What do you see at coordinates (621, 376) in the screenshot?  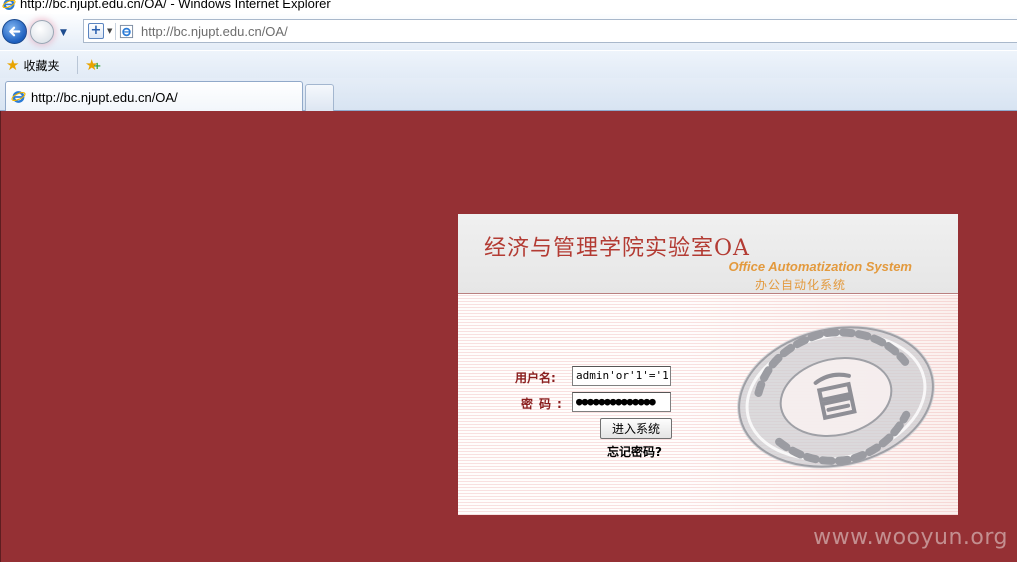 I see `username-input: admin'or'1'='1` at bounding box center [621, 376].